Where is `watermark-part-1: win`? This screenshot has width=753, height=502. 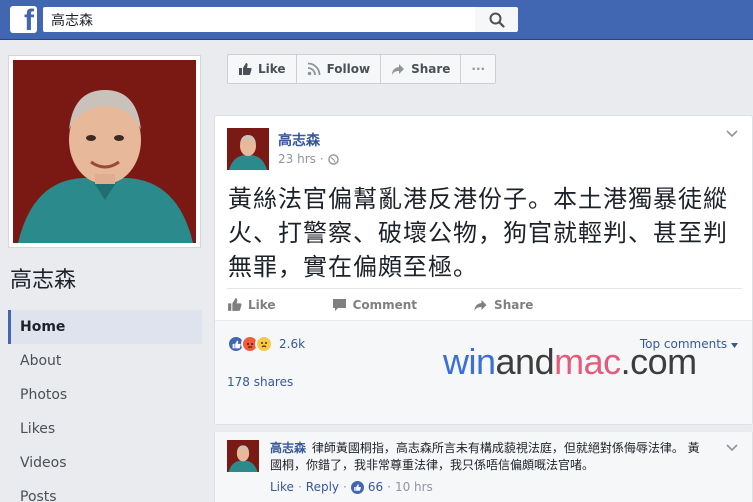
watermark-part-1: win is located at coordinates (469, 361).